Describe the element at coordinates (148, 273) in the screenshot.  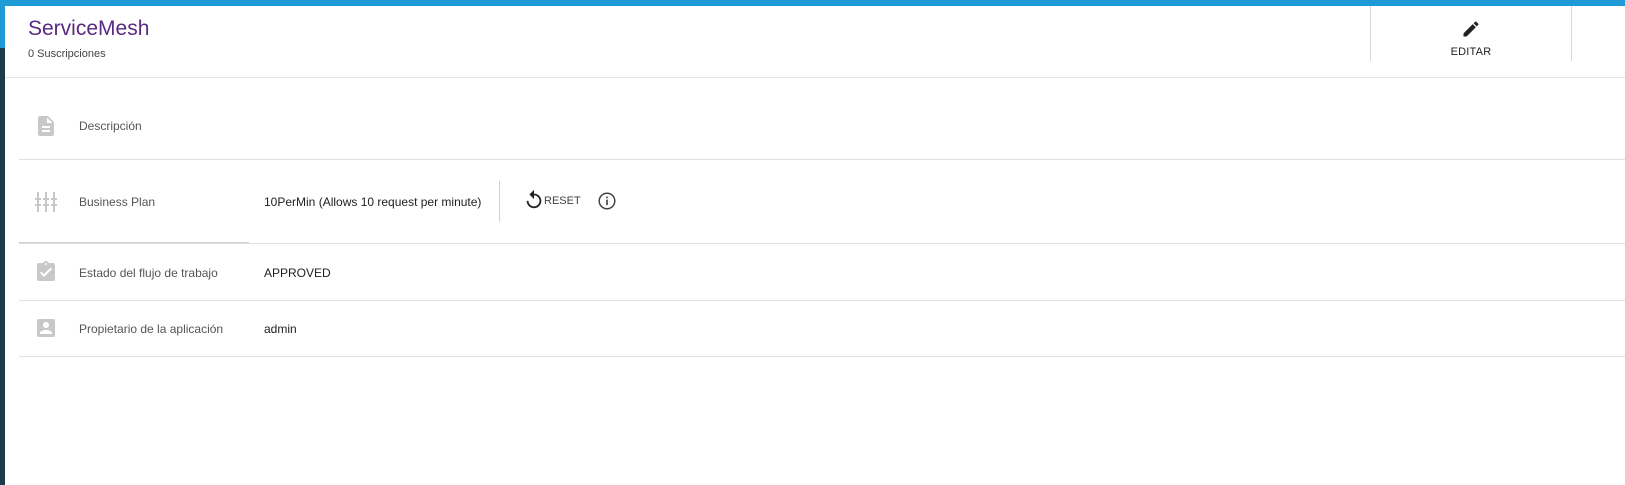
I see `workflow-status-label: Estado del flujo de trabajo` at that location.